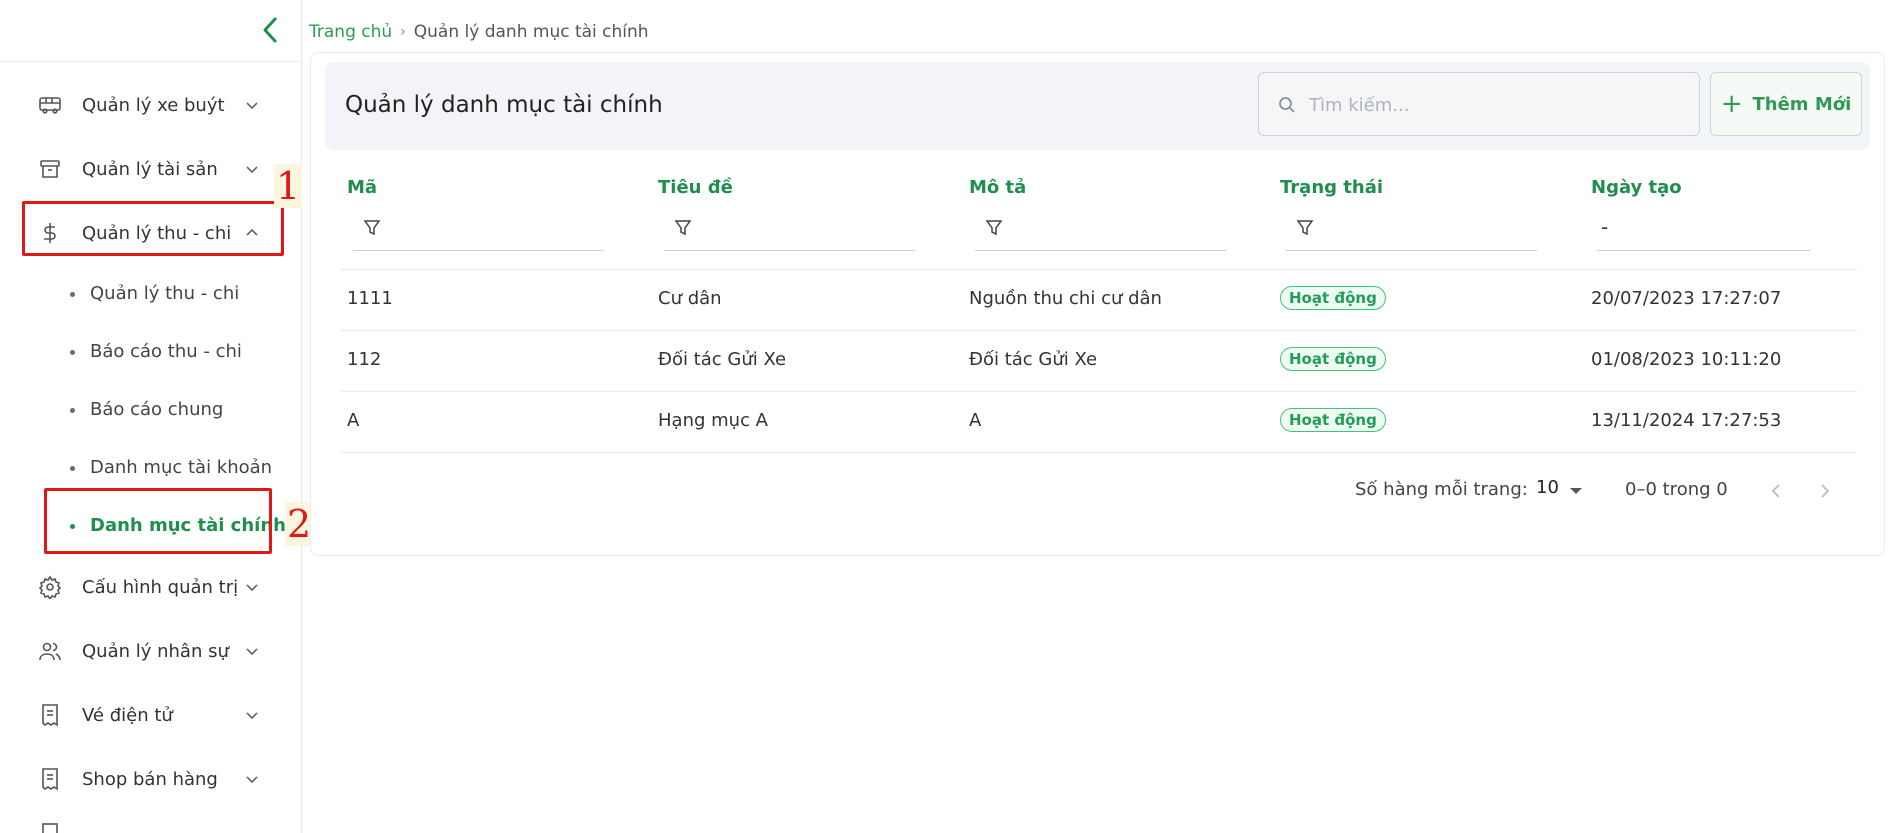 The width and height of the screenshot is (1904, 833). I want to click on sidebar-subitem-finance-management: Quản lý thu - chi, so click(151, 294).